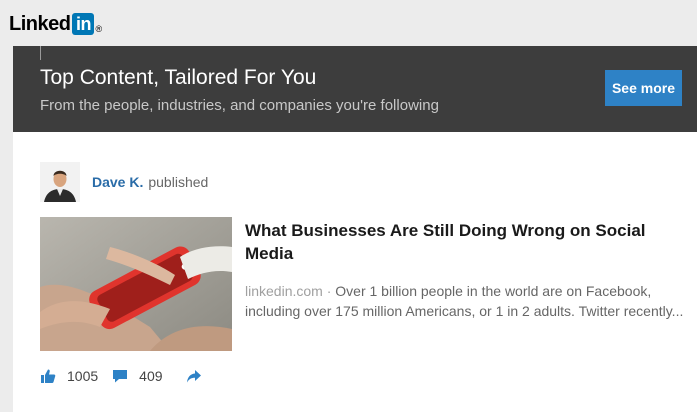 Image resolution: width=697 pixels, height=412 pixels. Describe the element at coordinates (643, 88) in the screenshot. I see `see-more-button: See more` at that location.